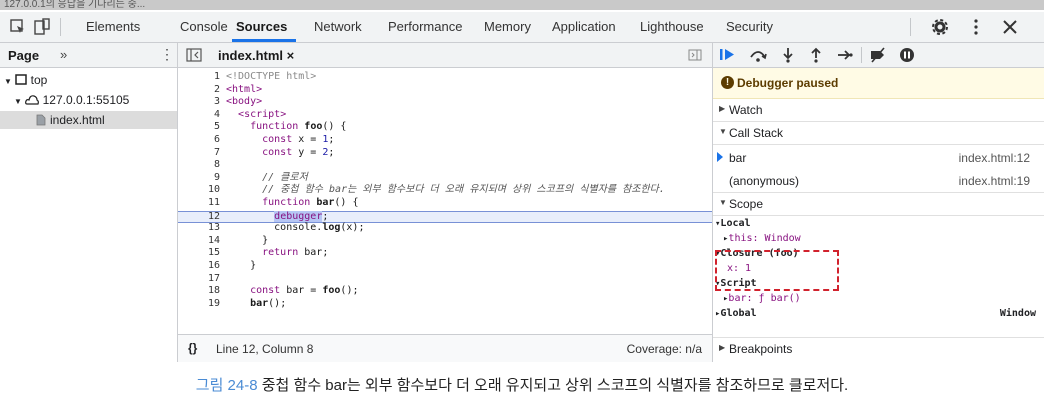 The width and height of the screenshot is (1044, 404). What do you see at coordinates (762, 238) in the screenshot?
I see `scope-entry-label: ▸this: Window` at bounding box center [762, 238].